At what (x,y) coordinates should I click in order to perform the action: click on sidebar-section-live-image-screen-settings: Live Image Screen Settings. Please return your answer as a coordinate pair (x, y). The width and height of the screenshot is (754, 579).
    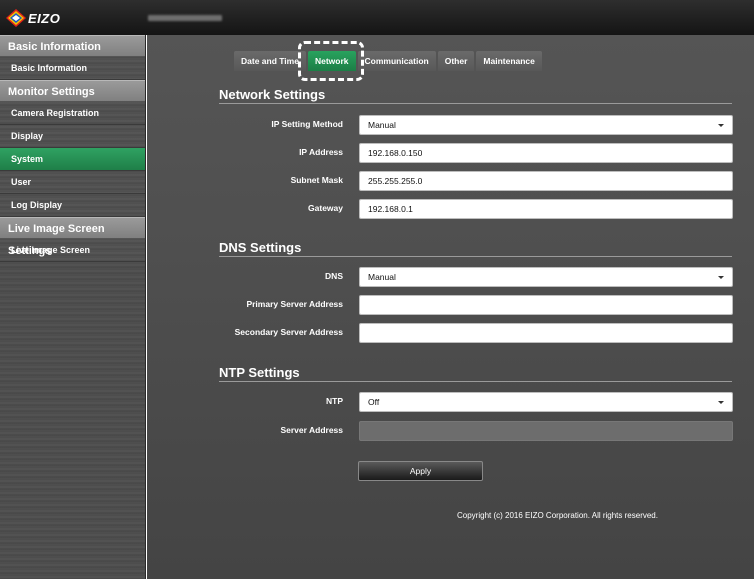
    Looking at the image, I should click on (72, 237).